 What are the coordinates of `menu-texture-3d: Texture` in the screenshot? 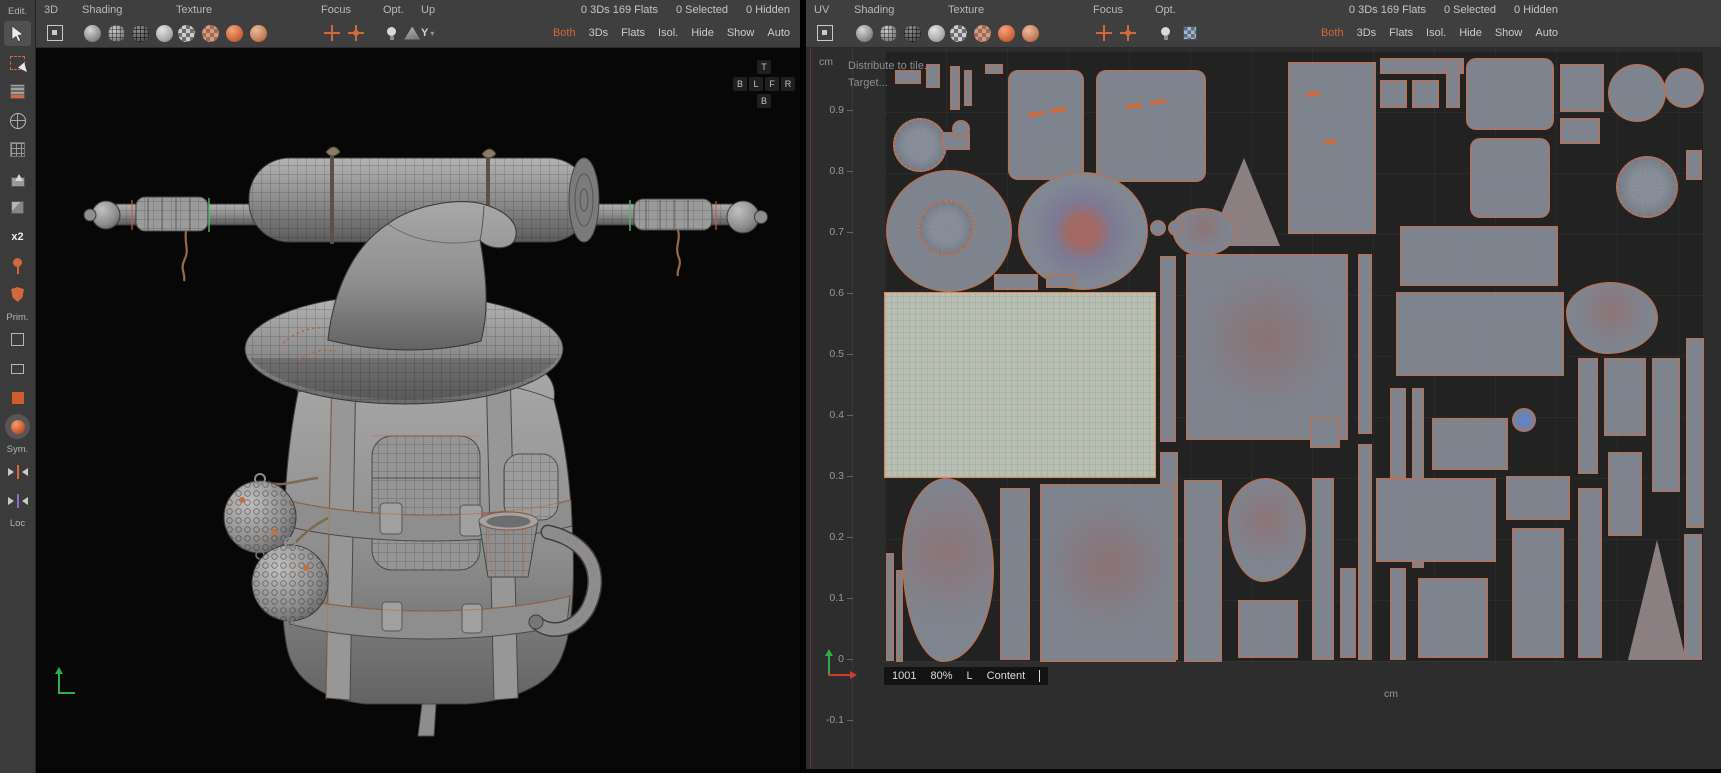 It's located at (248, 9).